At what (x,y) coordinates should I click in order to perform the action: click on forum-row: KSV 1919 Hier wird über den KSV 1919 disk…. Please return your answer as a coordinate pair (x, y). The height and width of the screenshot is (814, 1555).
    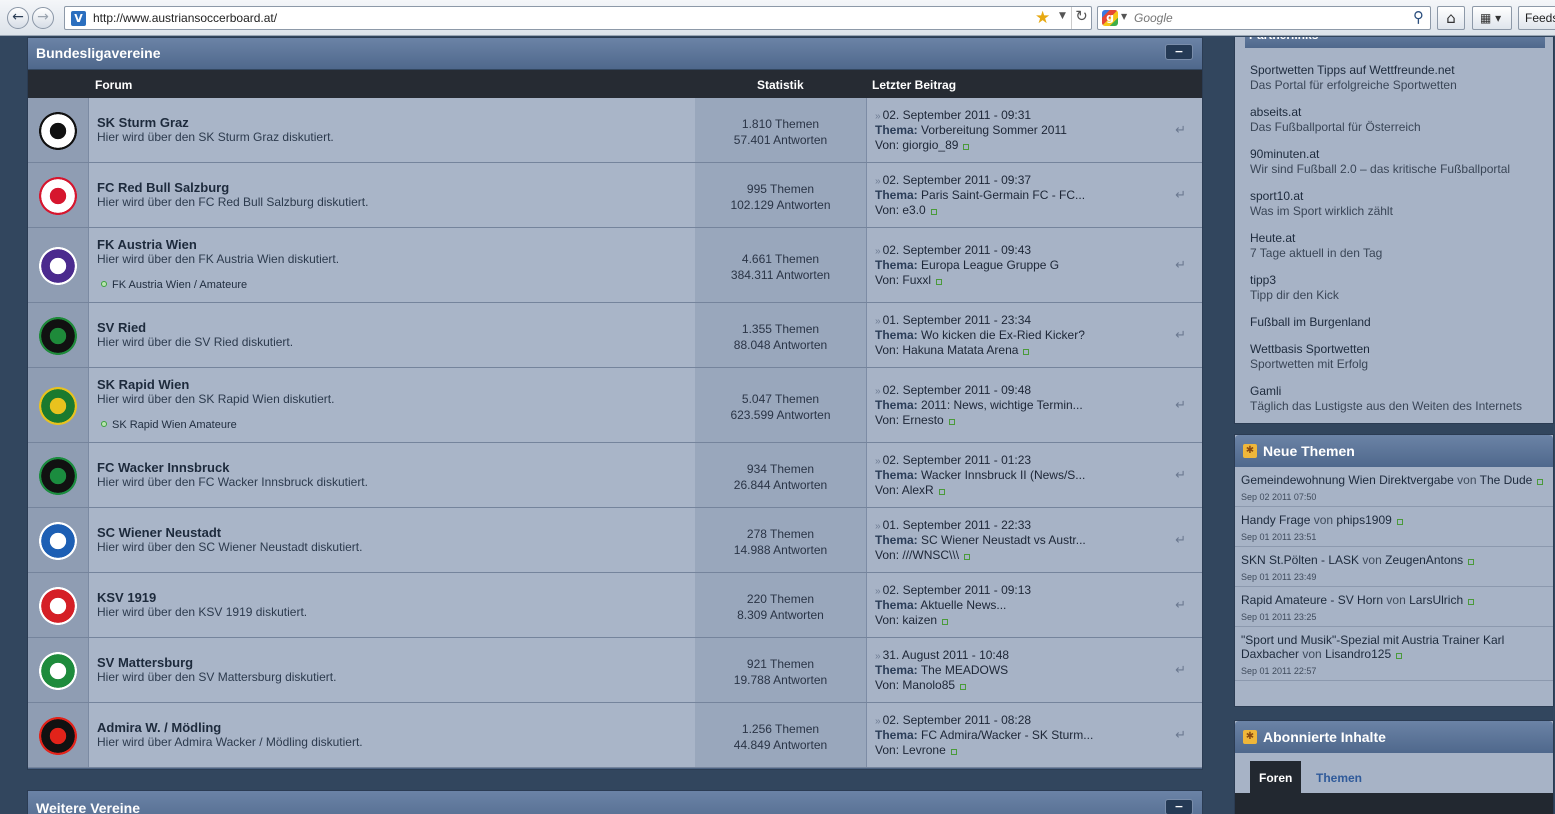
    Looking at the image, I should click on (615, 605).